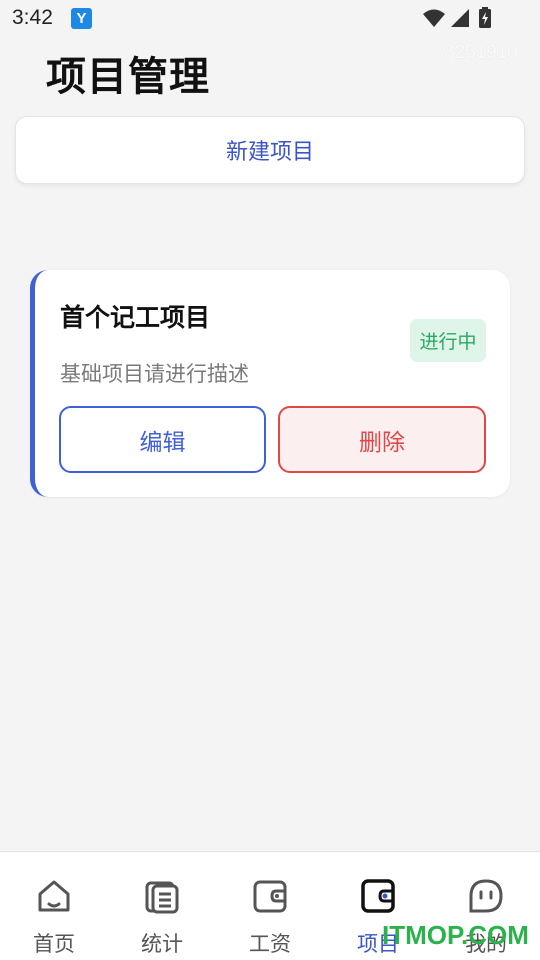  I want to click on wifi-icon, so click(434, 18).